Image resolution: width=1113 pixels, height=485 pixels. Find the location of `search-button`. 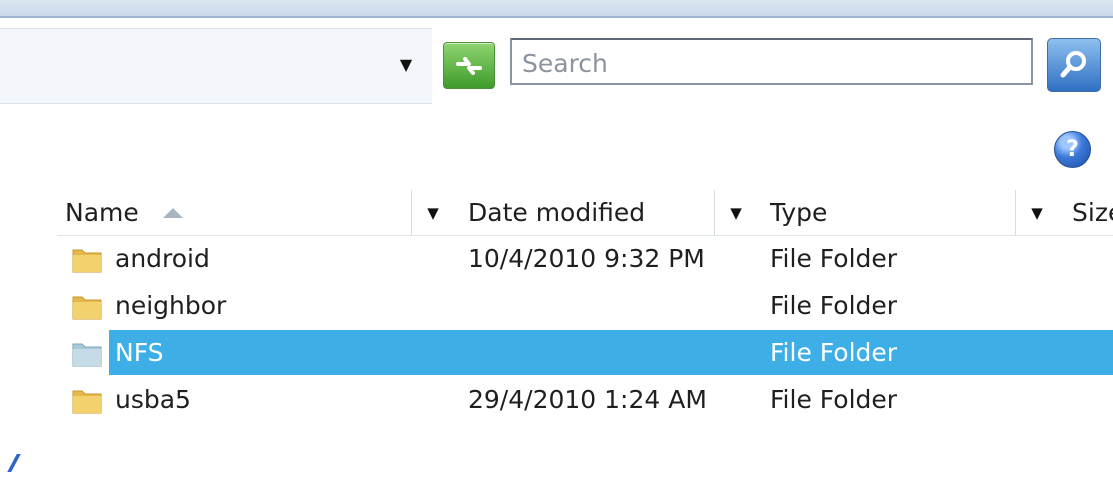

search-button is located at coordinates (1074, 65).